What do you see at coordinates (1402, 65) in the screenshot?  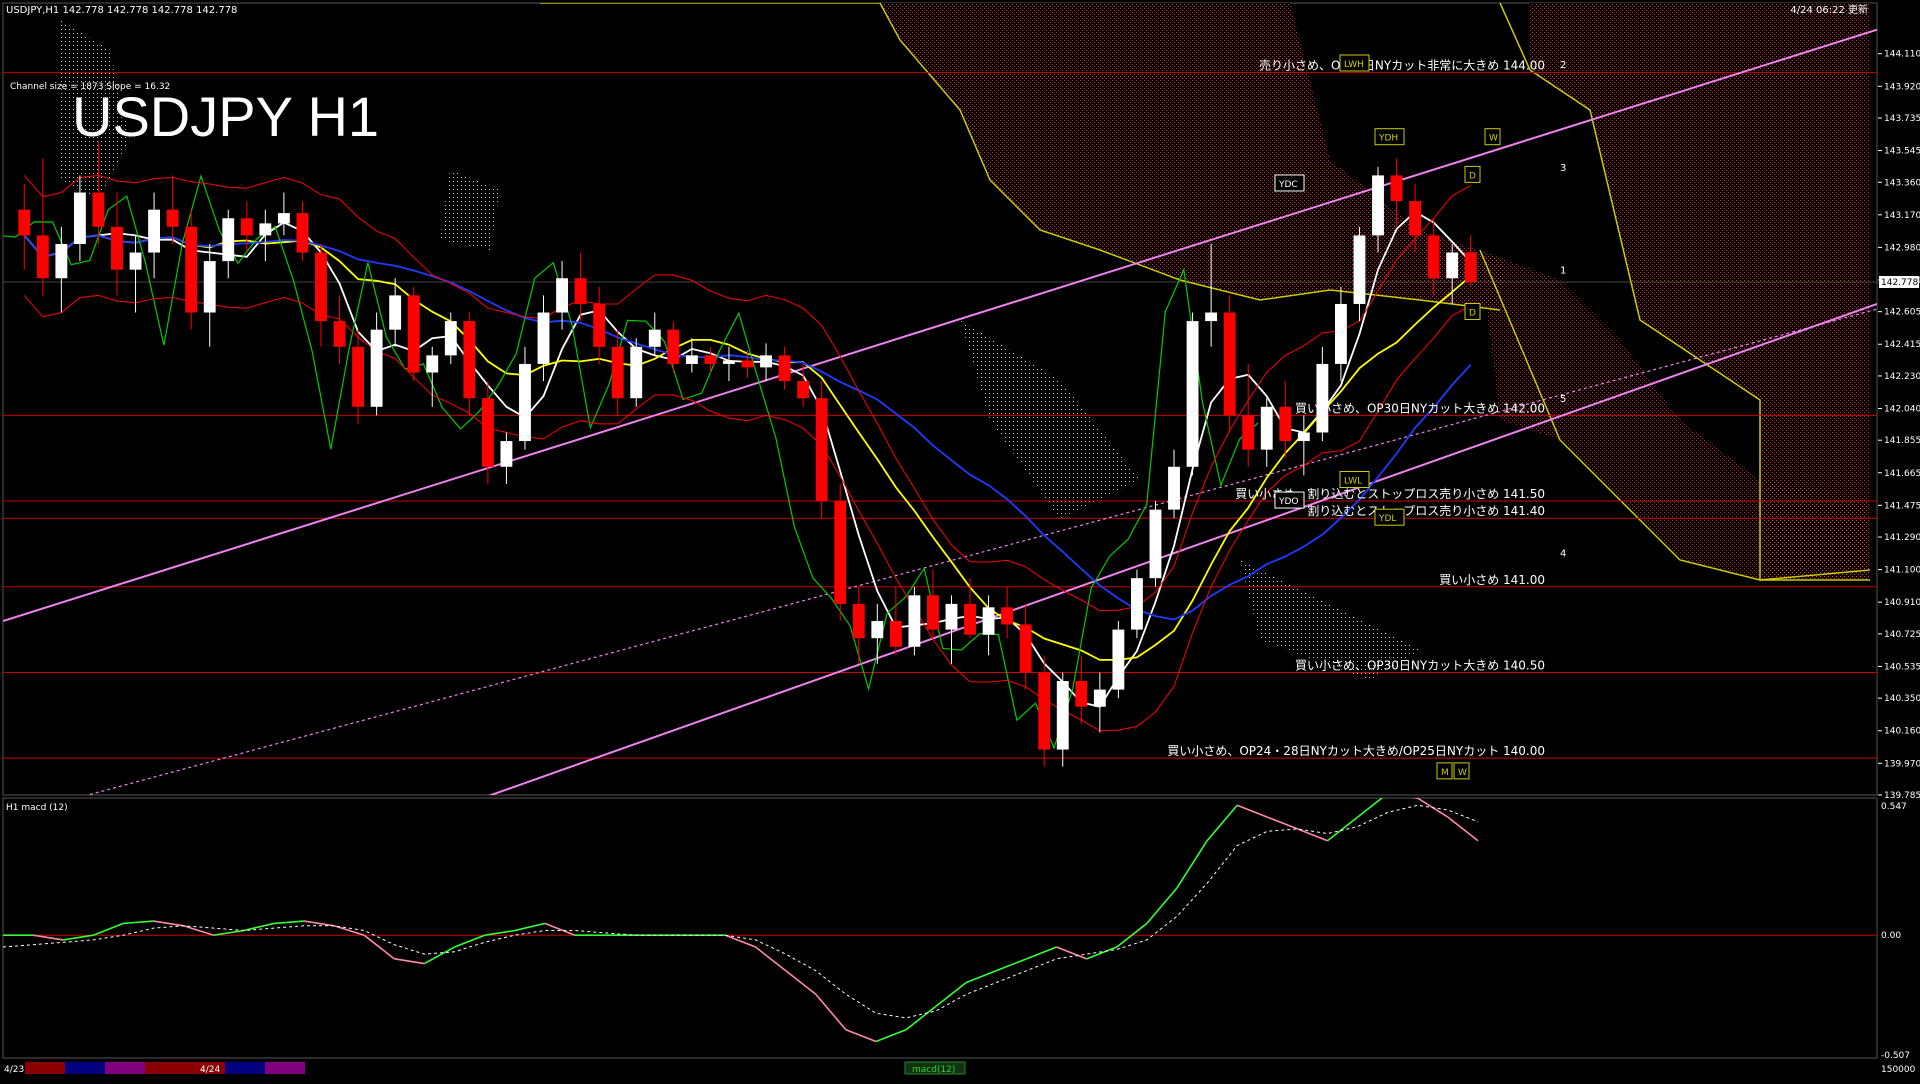 I see `level-label: 売り小さめ、OP24日NYカット非常に大きめ 144.00` at bounding box center [1402, 65].